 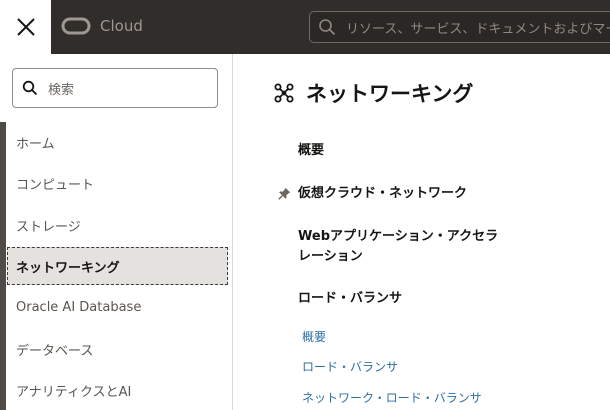 I want to click on section-waa: Webアプリケーション・アクセラ レーション, so click(x=398, y=247).